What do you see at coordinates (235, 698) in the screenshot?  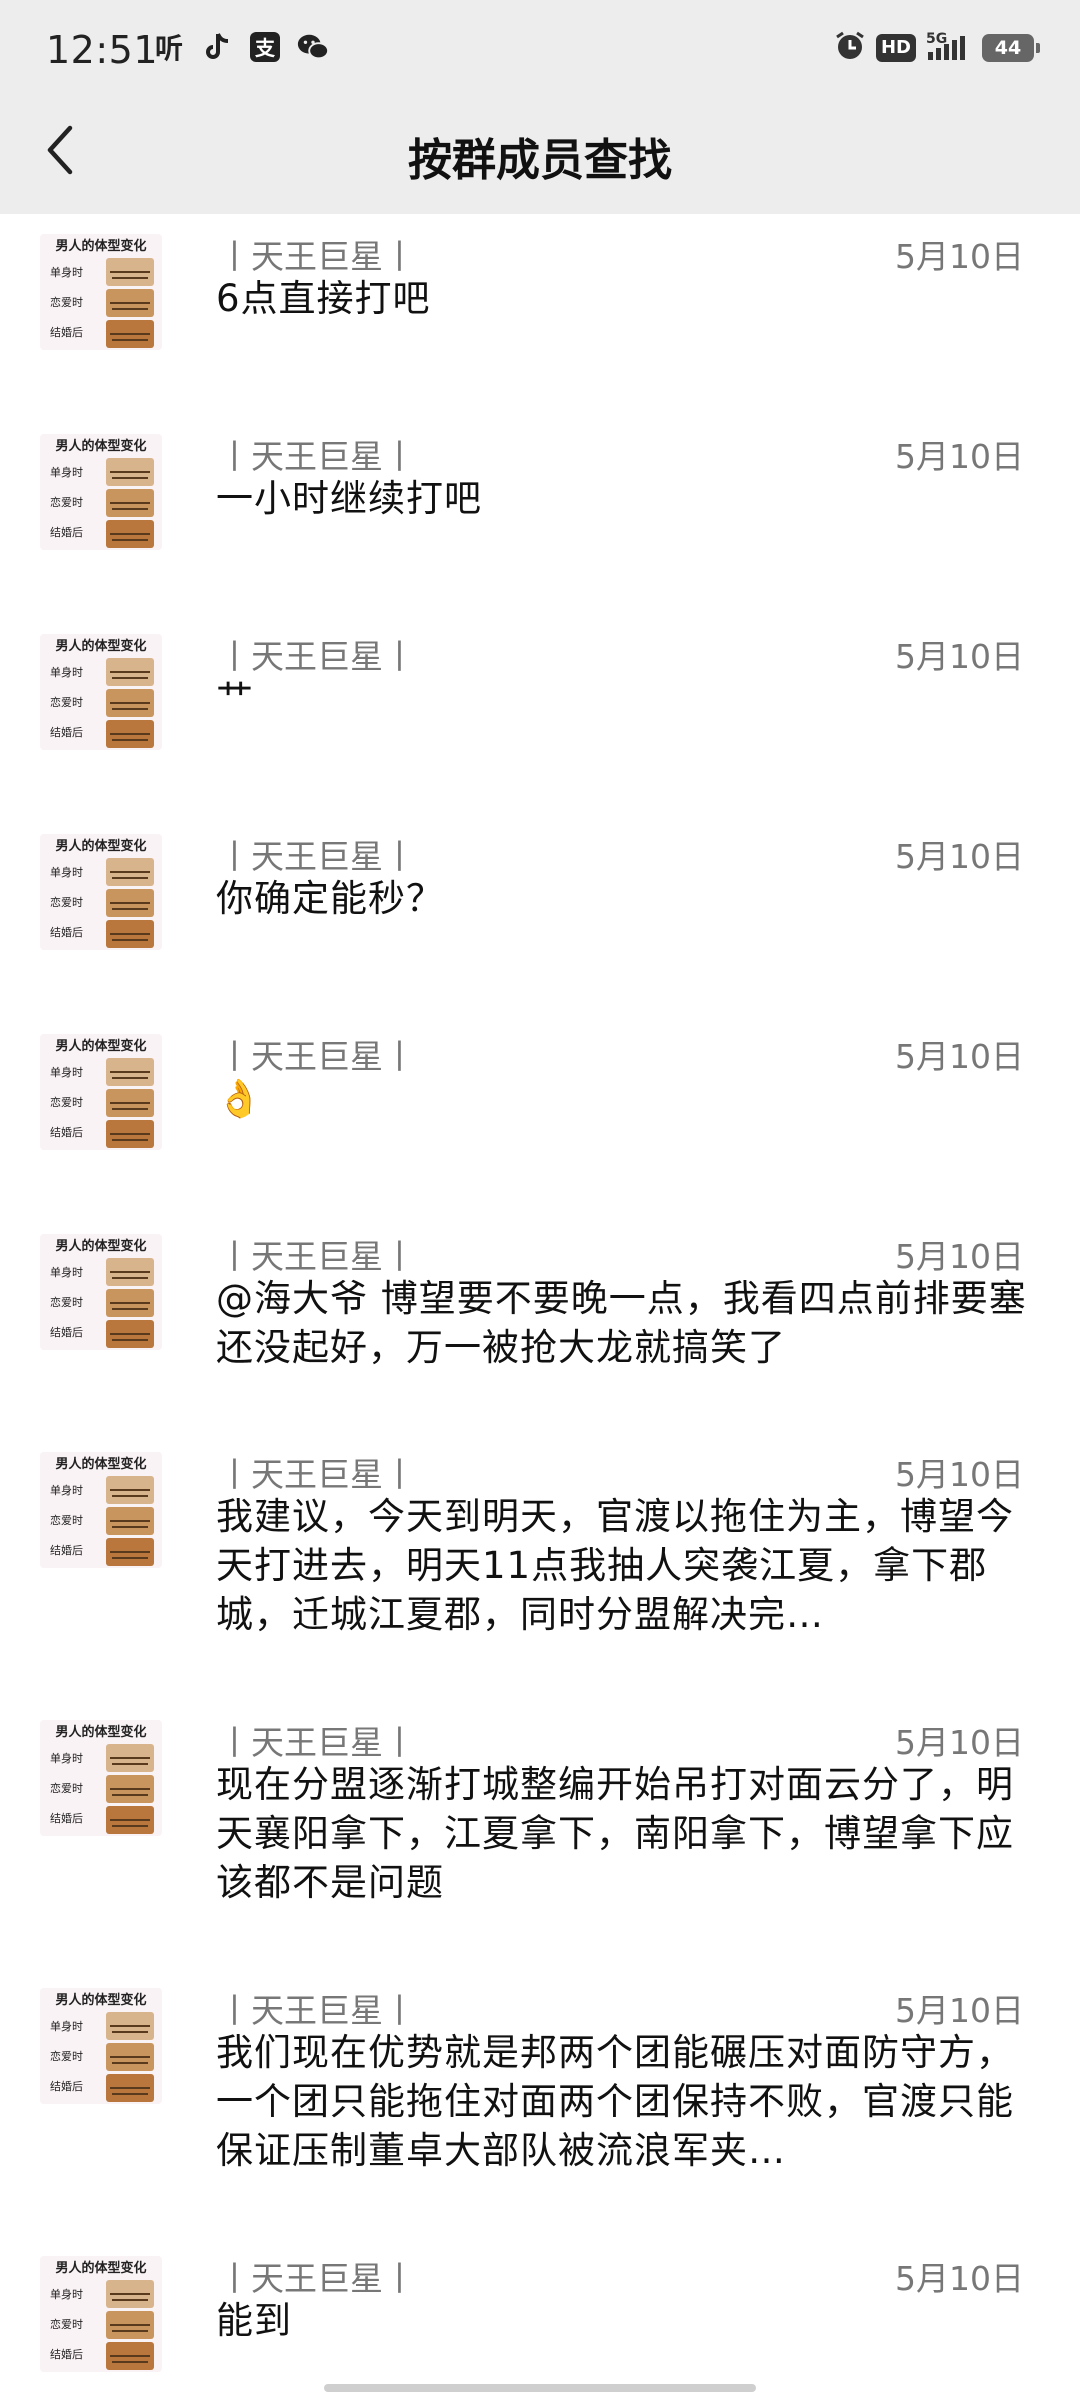 I see `message-text: 艹` at bounding box center [235, 698].